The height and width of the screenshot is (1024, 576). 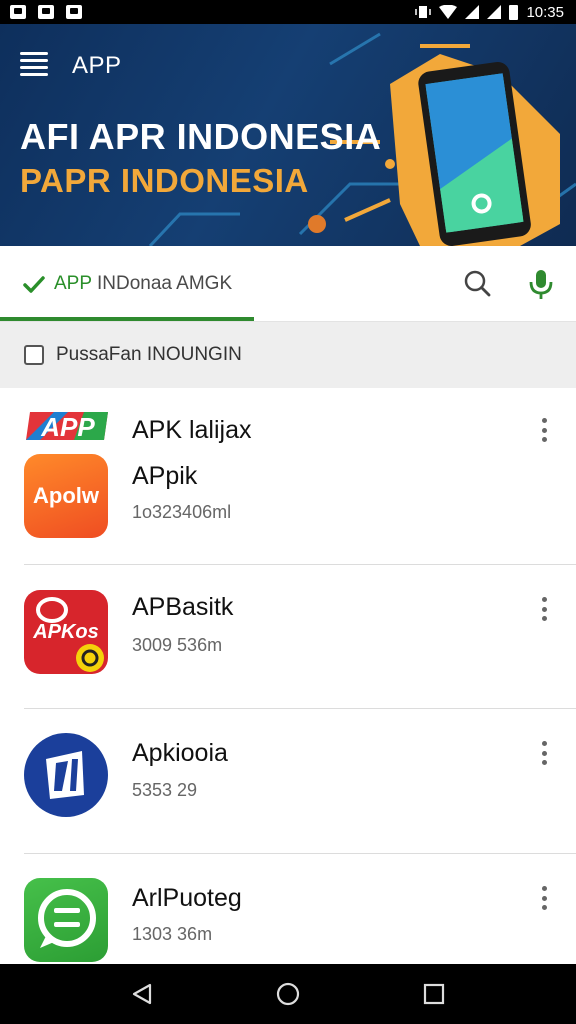 I want to click on navigation-bar, so click(x=288, y=994).